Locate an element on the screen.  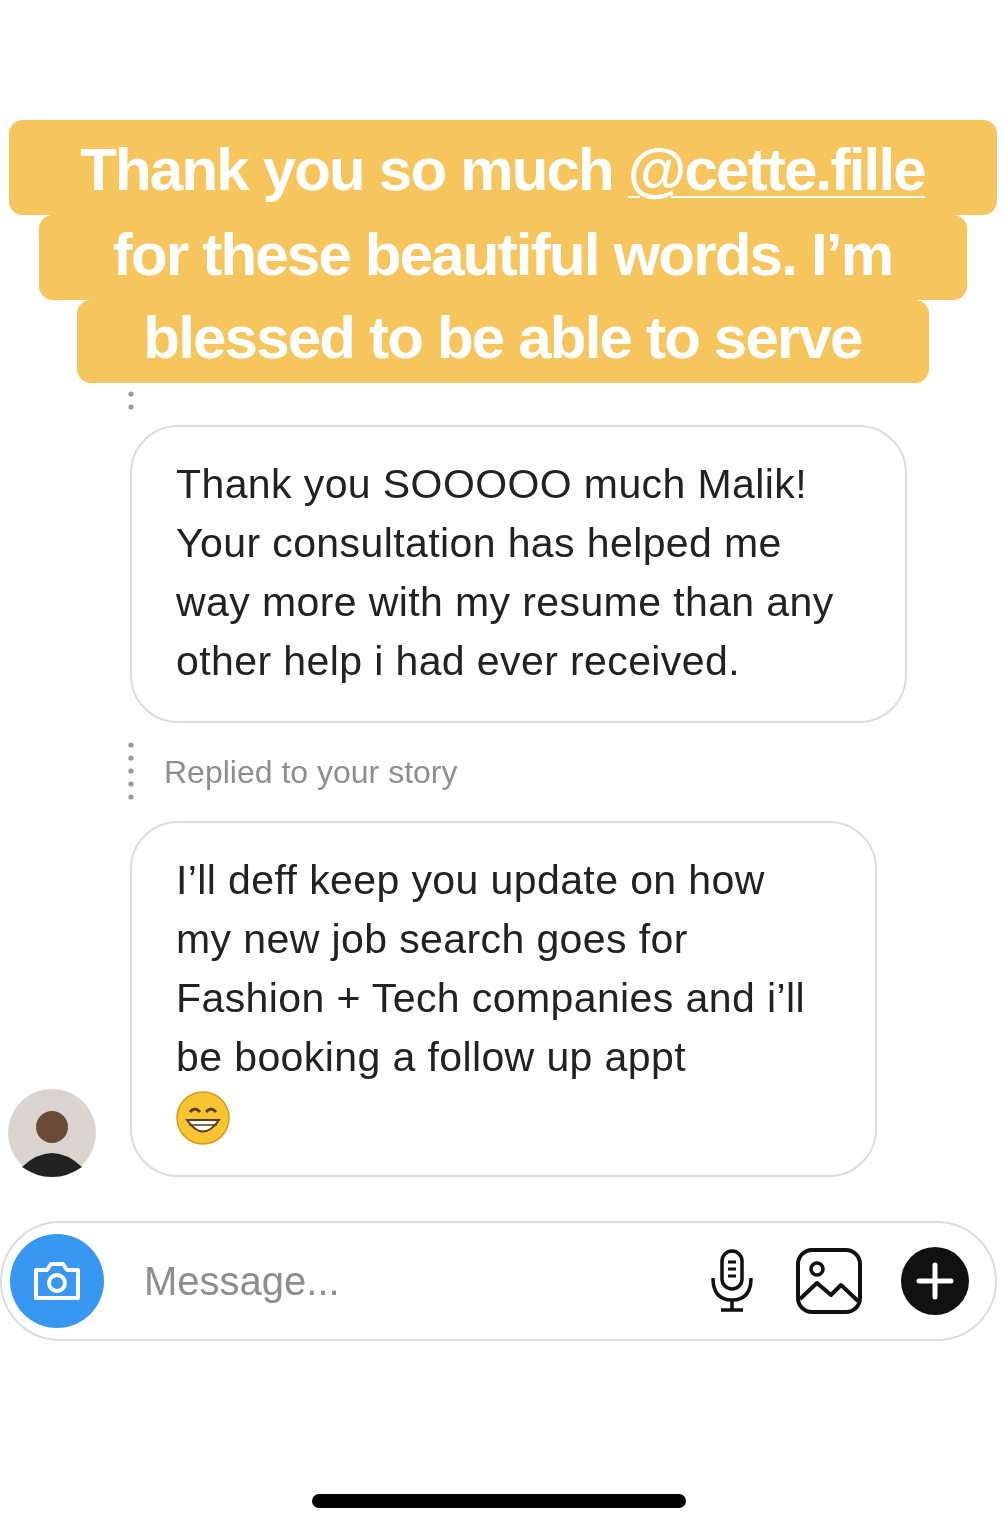
message-text: Thank you SOOOOO much Malik! Your consultation has helped me way more with my resume than any other help i had ever received. is located at coordinates (505, 573).